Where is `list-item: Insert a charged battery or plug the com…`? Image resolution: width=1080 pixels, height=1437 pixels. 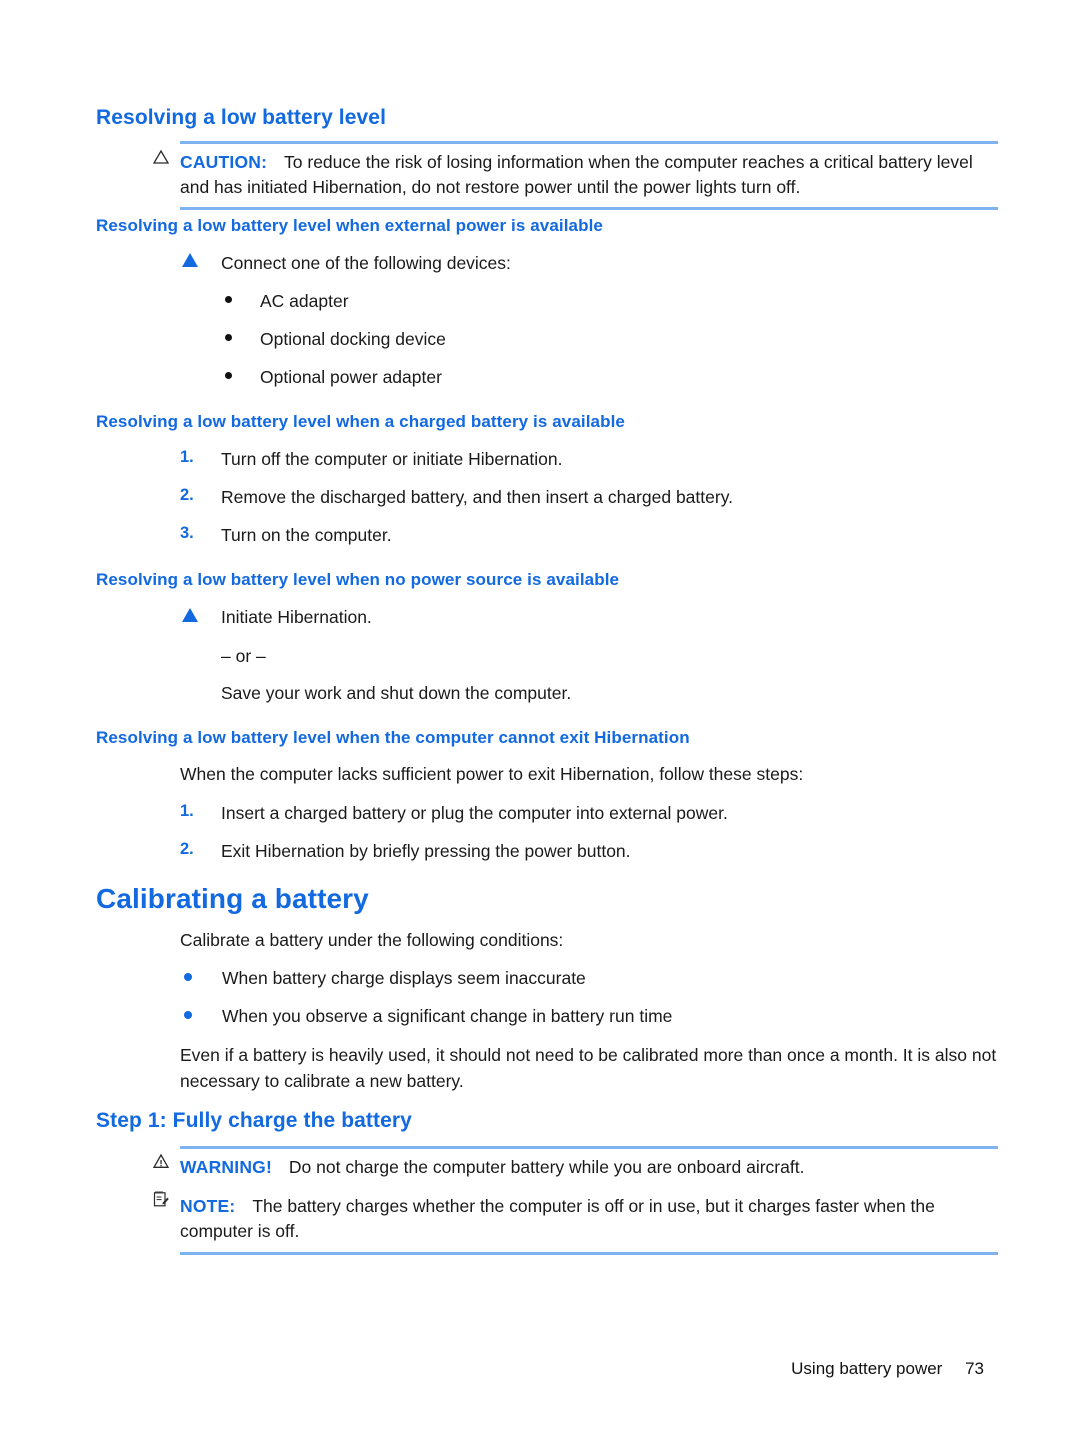
list-item: Insert a charged battery or plug the com… is located at coordinates (474, 813).